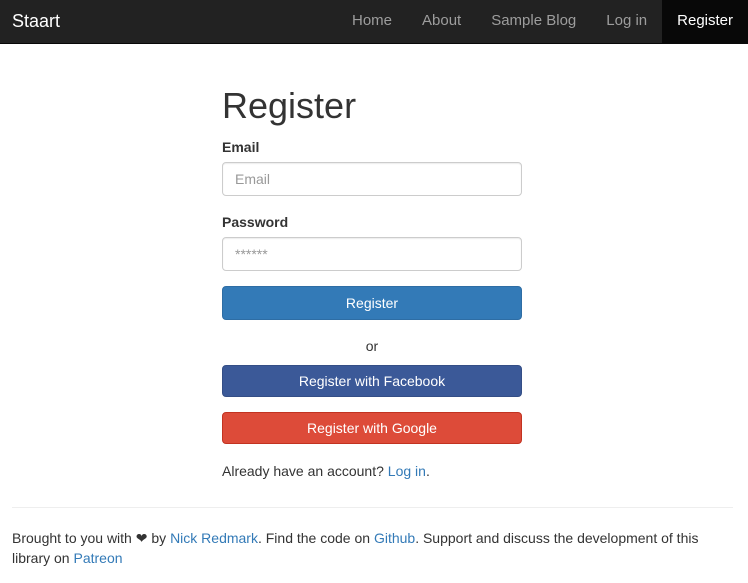 The image size is (748, 583). What do you see at coordinates (427, 471) in the screenshot?
I see `already-period: .` at bounding box center [427, 471].